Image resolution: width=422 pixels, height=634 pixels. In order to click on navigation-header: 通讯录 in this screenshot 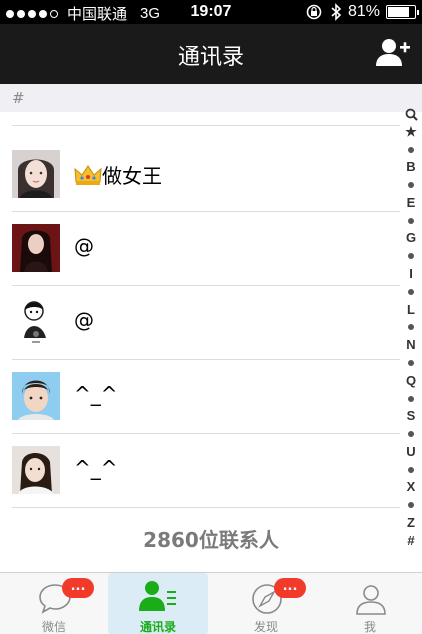, I will do `click(211, 54)`.